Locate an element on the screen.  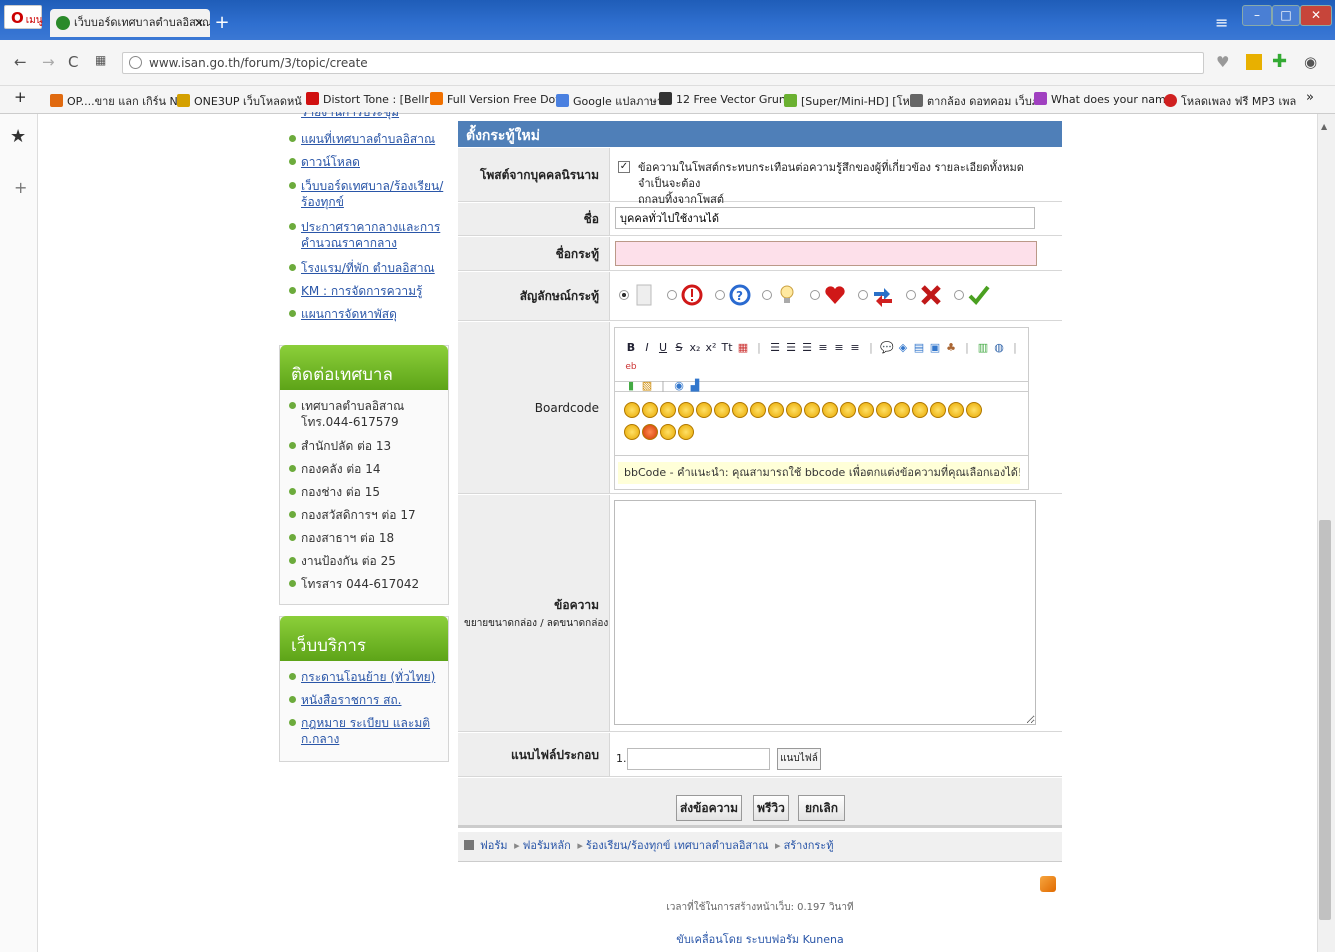
scroll-up-icon: ▲ is located at coordinates (1324, 126).